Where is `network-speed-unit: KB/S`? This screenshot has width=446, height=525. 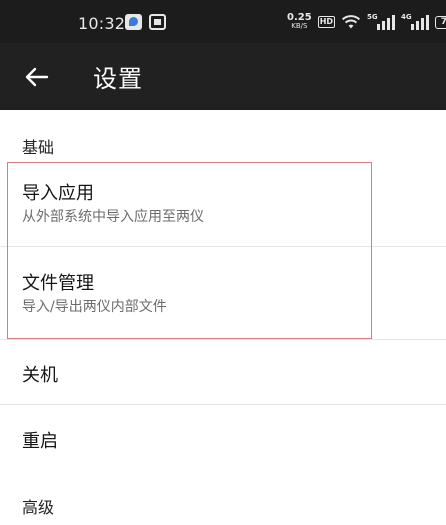 network-speed-unit: KB/S is located at coordinates (299, 26).